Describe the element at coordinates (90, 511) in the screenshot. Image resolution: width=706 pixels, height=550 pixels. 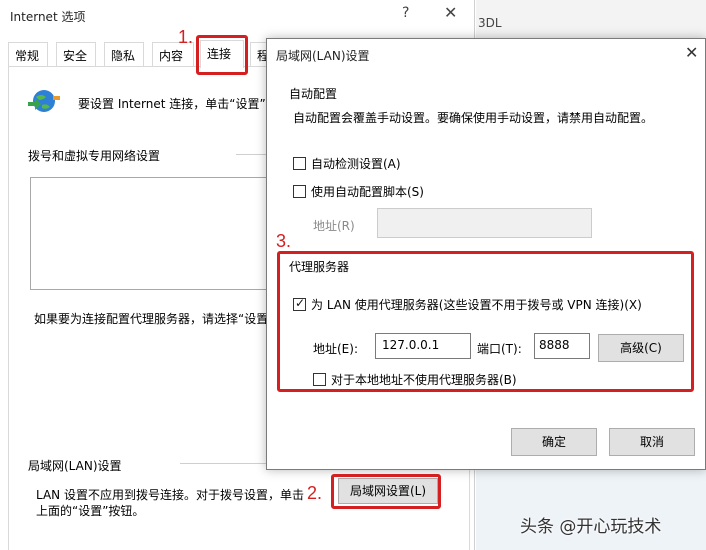
I see `lan-note-line-2: 上面的“设置”按钮。` at that location.